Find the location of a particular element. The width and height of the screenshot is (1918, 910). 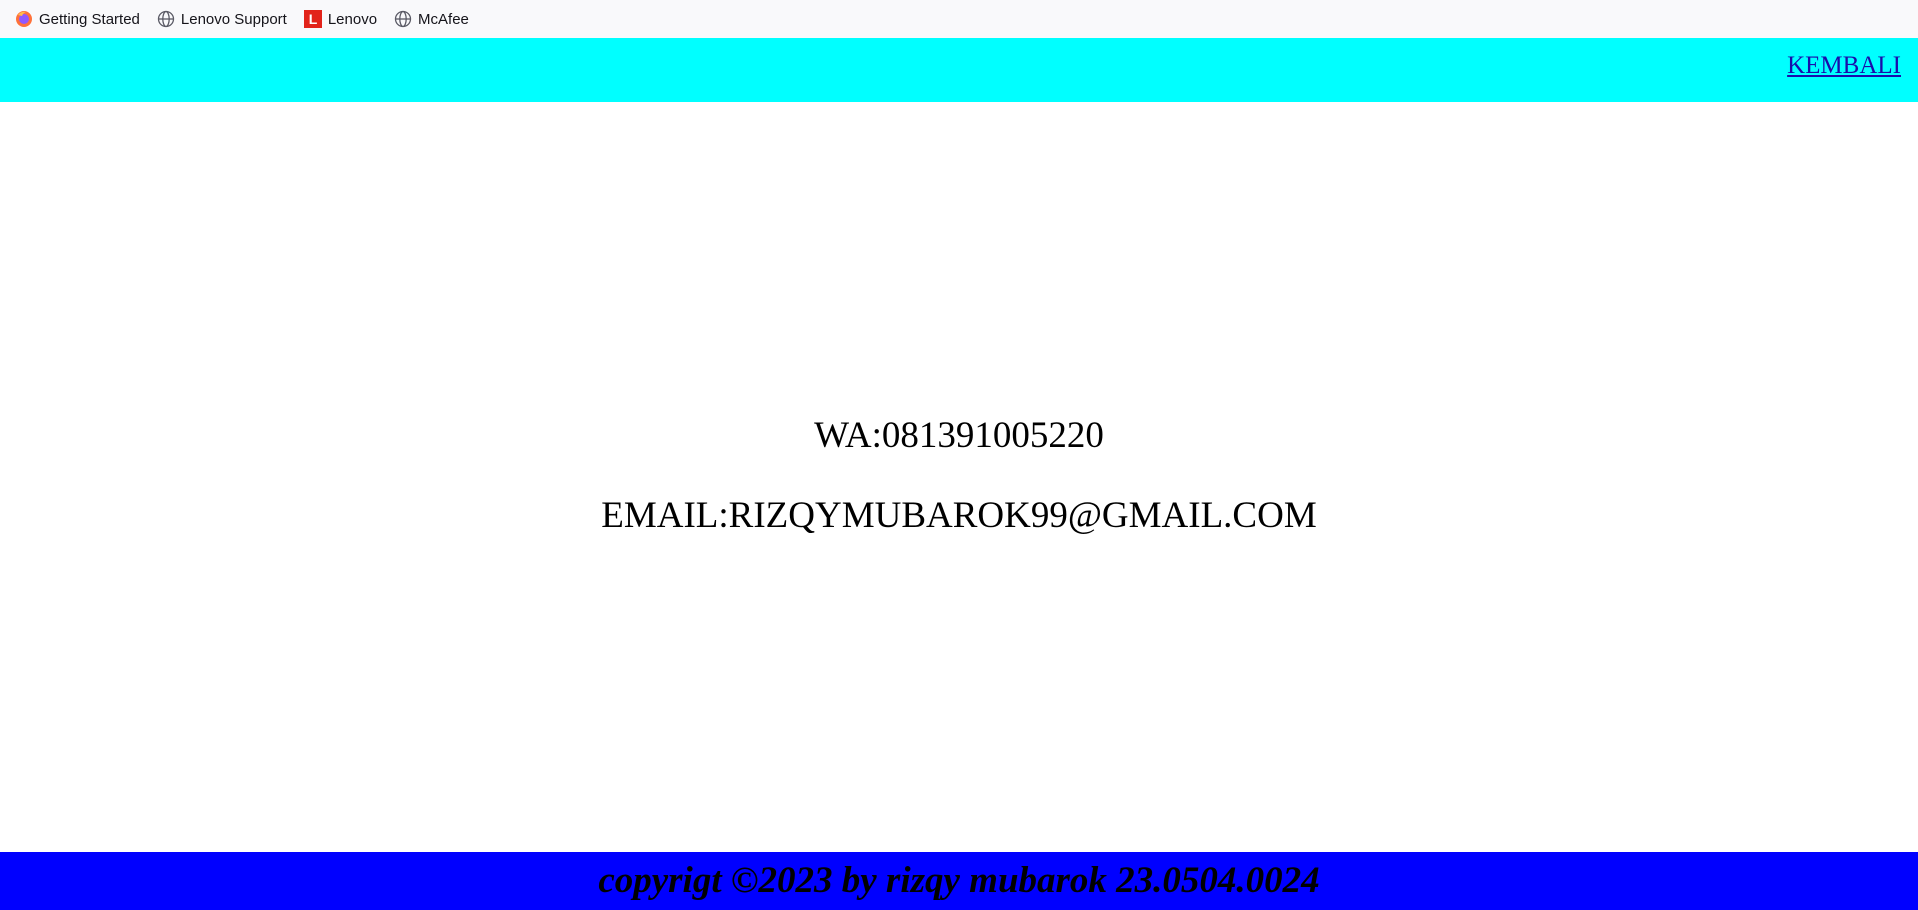

whatsapp-contact: WA:081391005220 is located at coordinates (959, 435).